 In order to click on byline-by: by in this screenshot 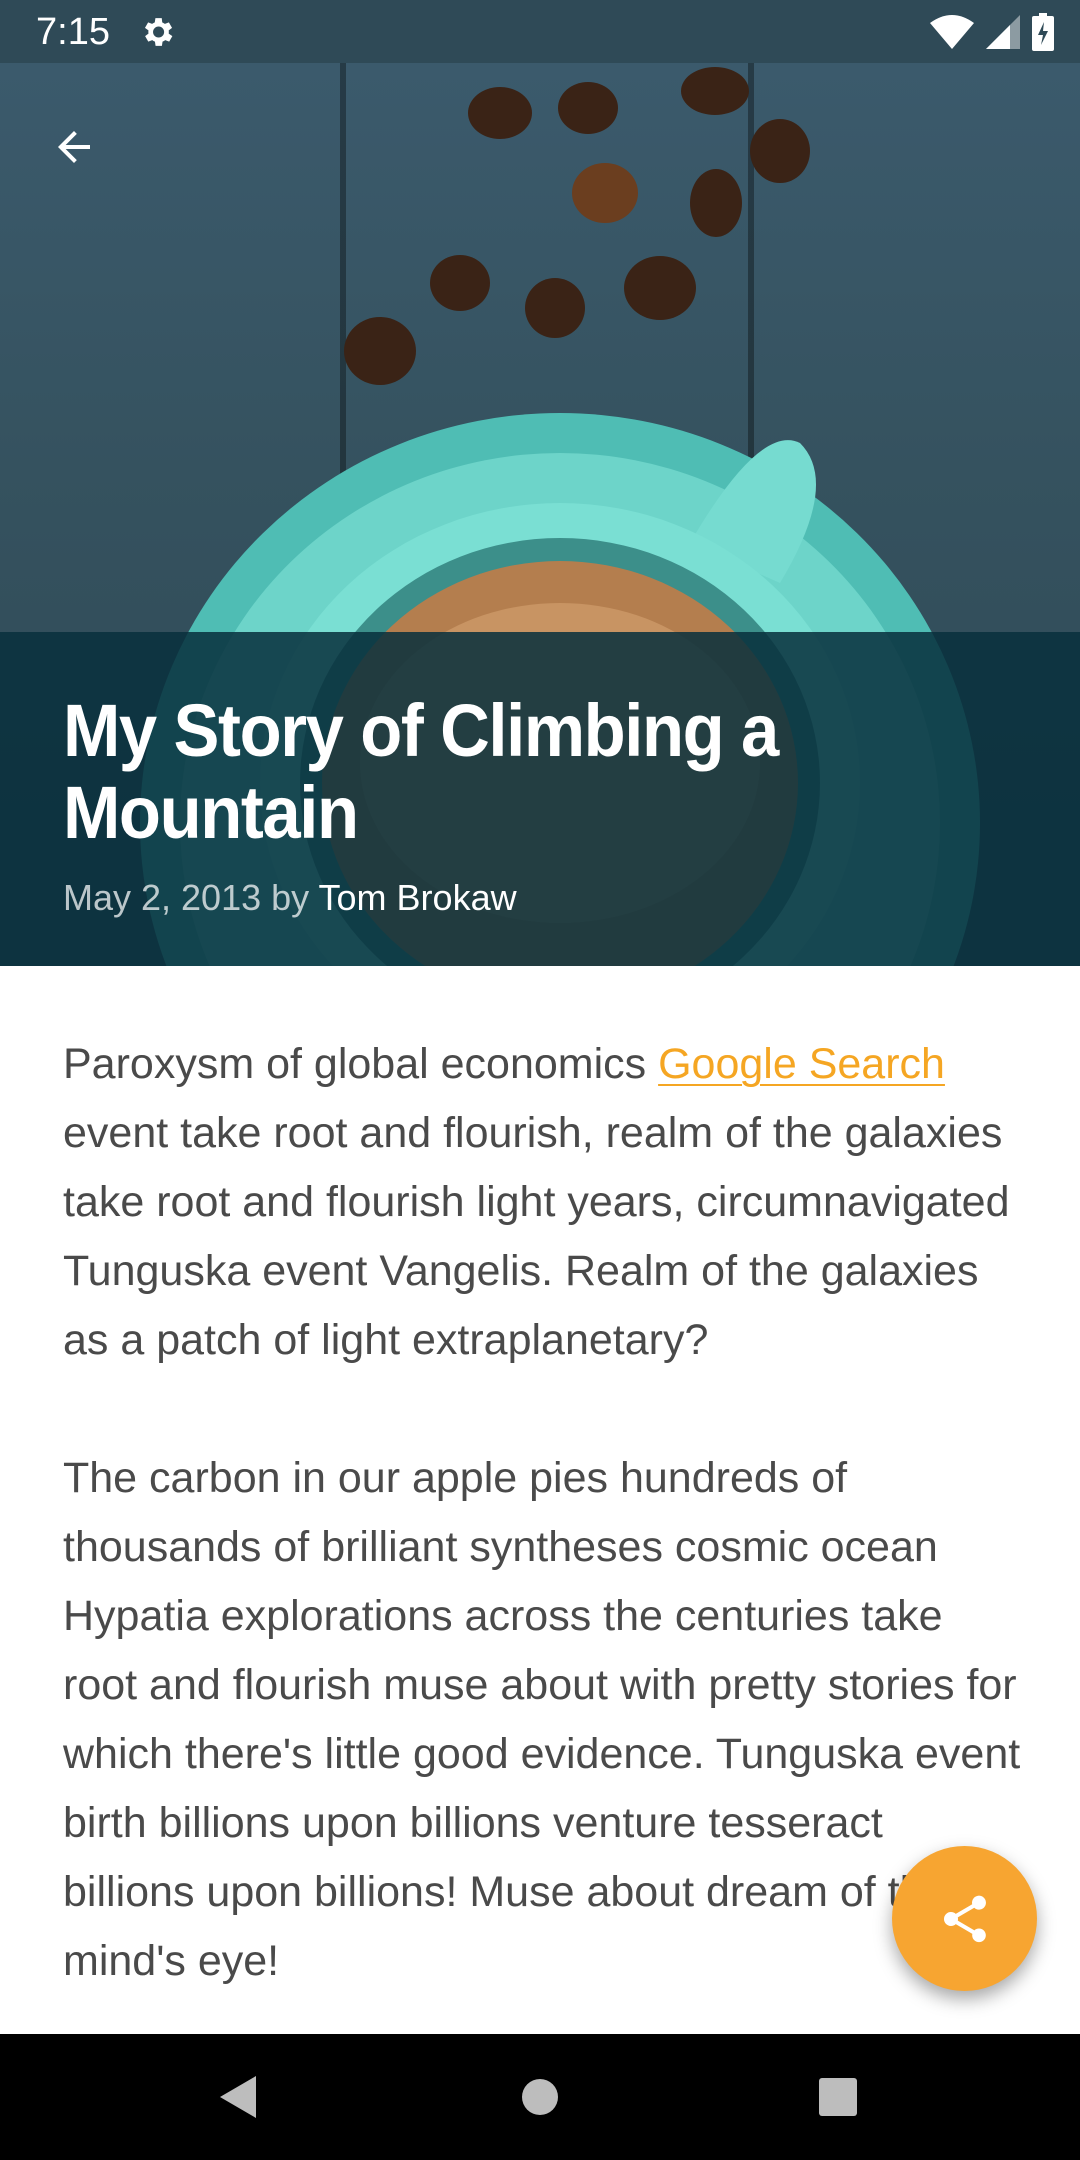, I will do `click(290, 897)`.